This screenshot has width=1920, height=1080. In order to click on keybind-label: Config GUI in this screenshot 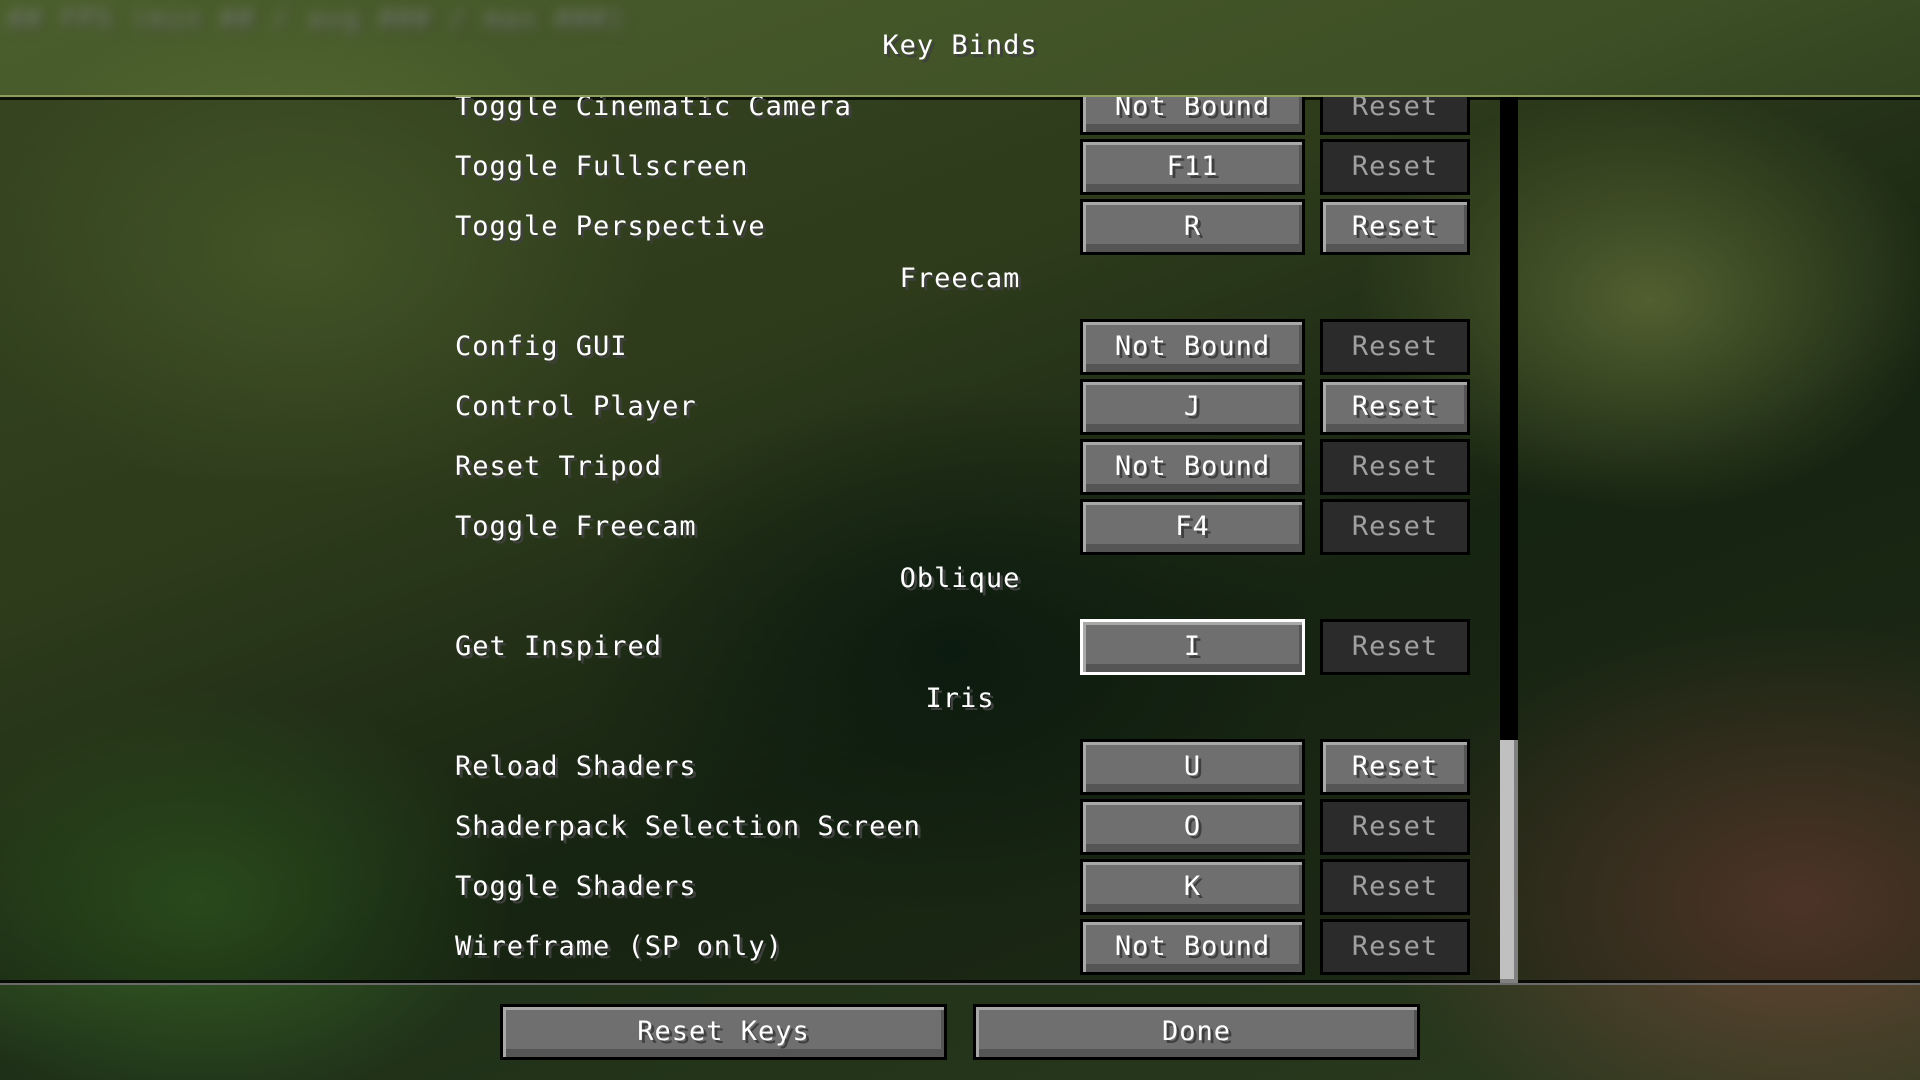, I will do `click(541, 346)`.